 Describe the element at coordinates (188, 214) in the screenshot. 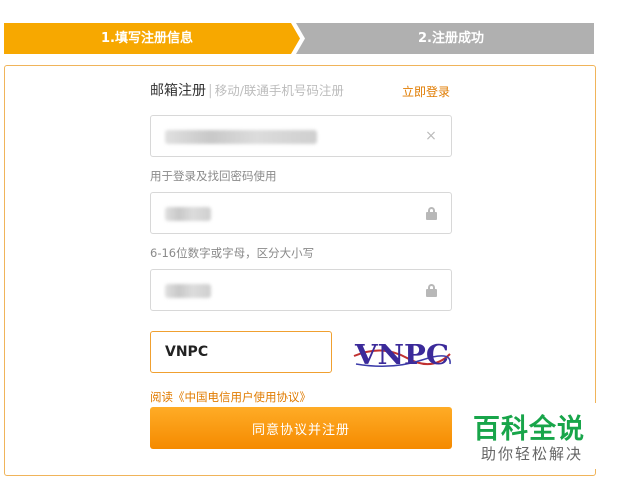

I see `password-value-obscured` at that location.